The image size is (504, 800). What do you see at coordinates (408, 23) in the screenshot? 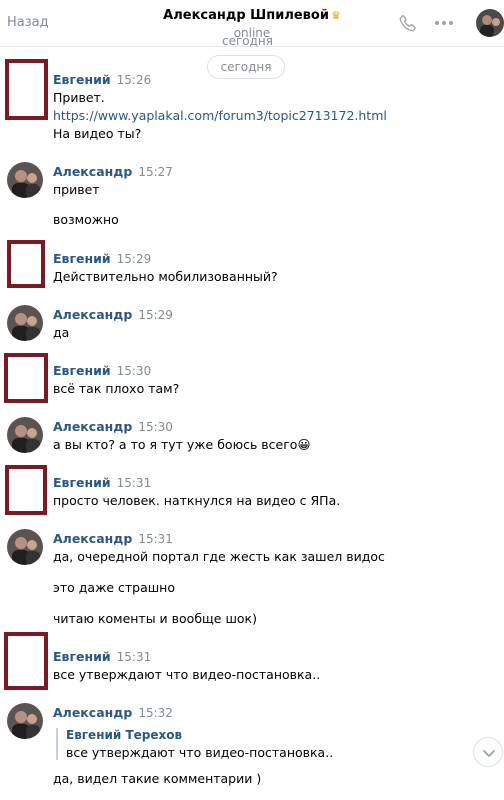
I see `phone-icon` at bounding box center [408, 23].